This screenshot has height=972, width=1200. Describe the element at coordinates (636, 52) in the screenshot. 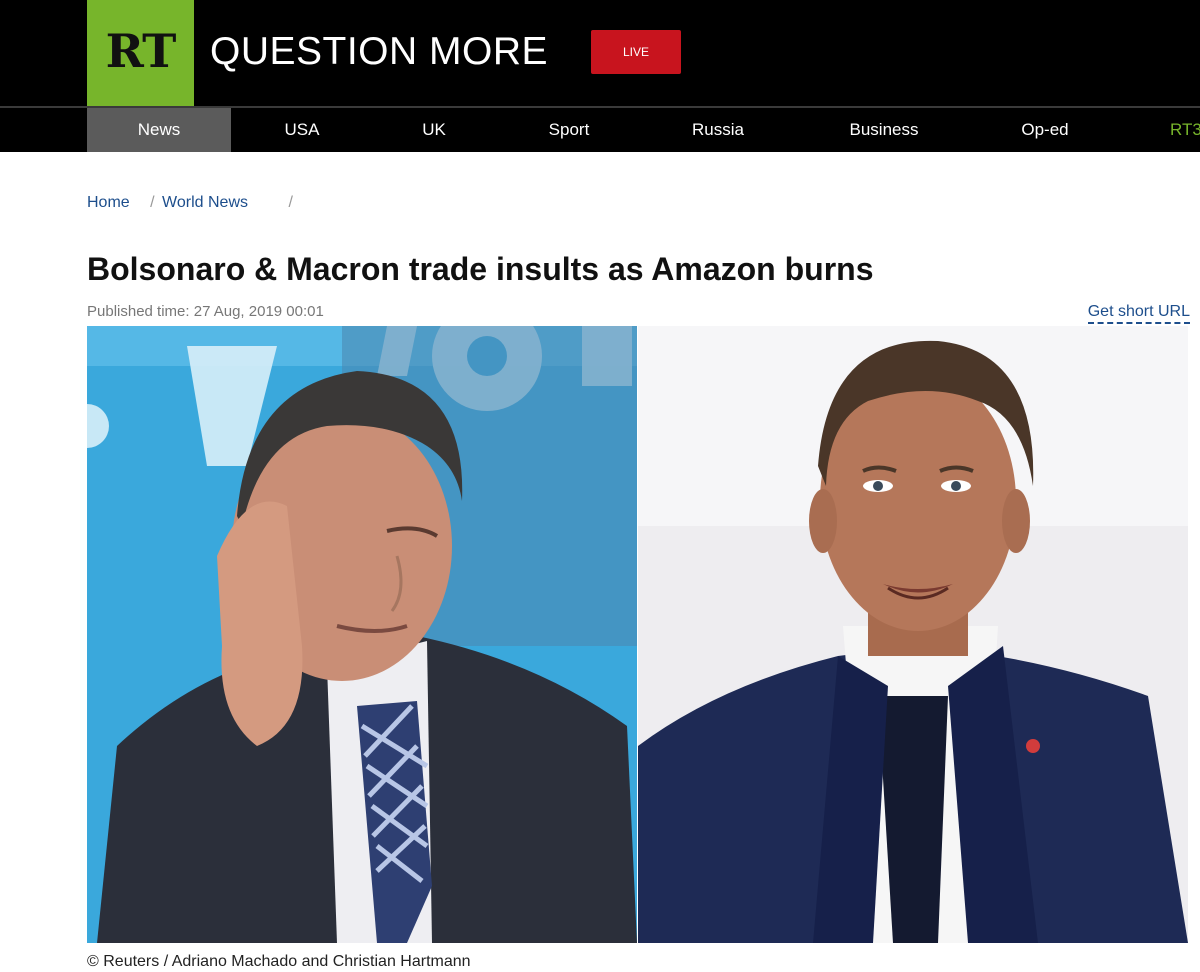

I see `live-button: LIVE` at that location.